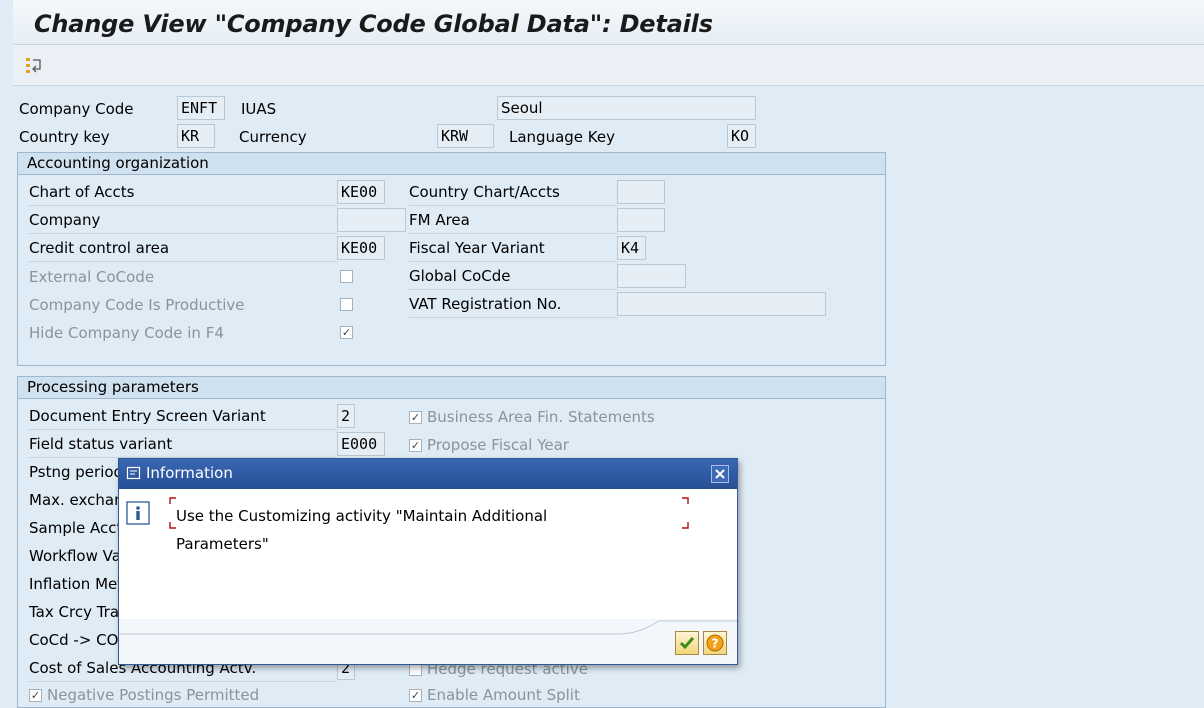 This screenshot has height=708, width=1204. Describe the element at coordinates (346, 276) in the screenshot. I see `external-cocode-checkbox` at that location.